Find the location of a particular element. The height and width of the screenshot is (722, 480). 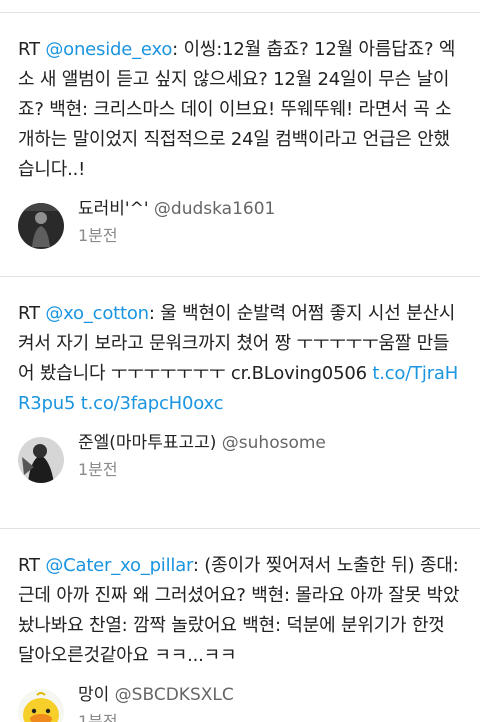

media-link: t.co/3fapcH0oxc is located at coordinates (152, 403).